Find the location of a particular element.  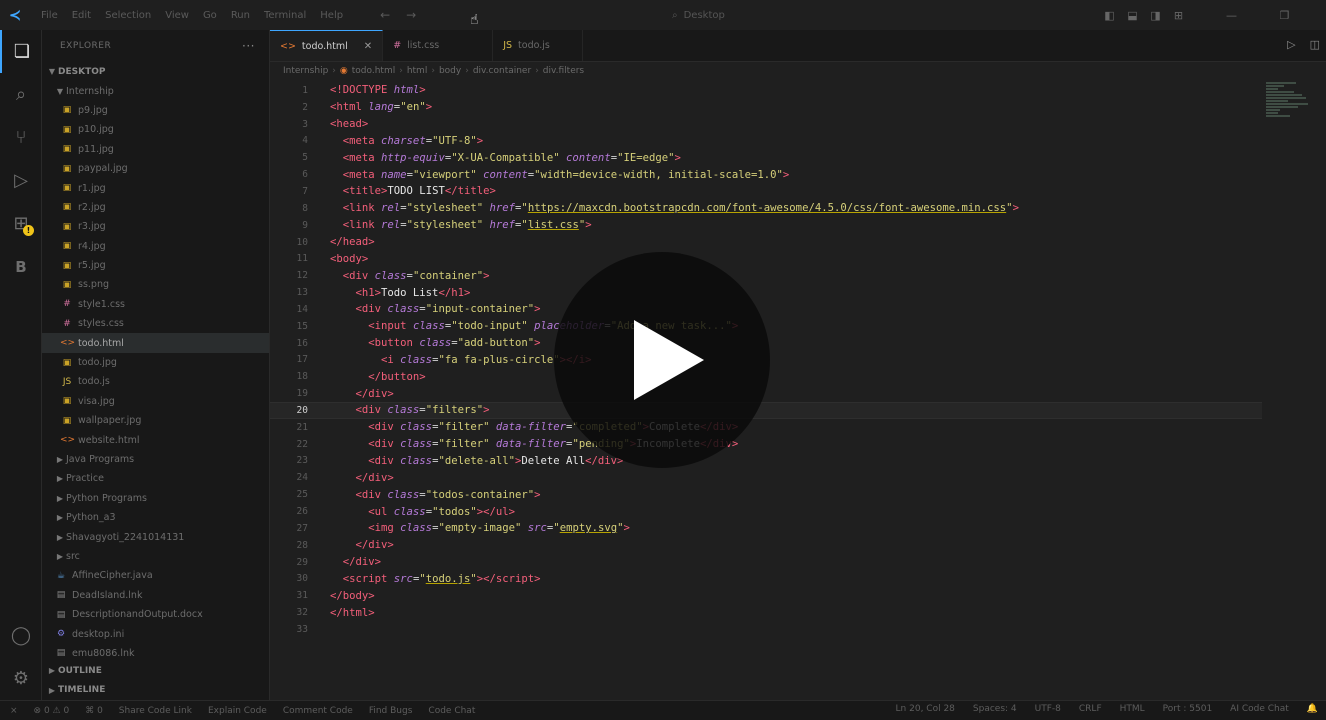

code-line: 19 </div> is located at coordinates (798, 393).